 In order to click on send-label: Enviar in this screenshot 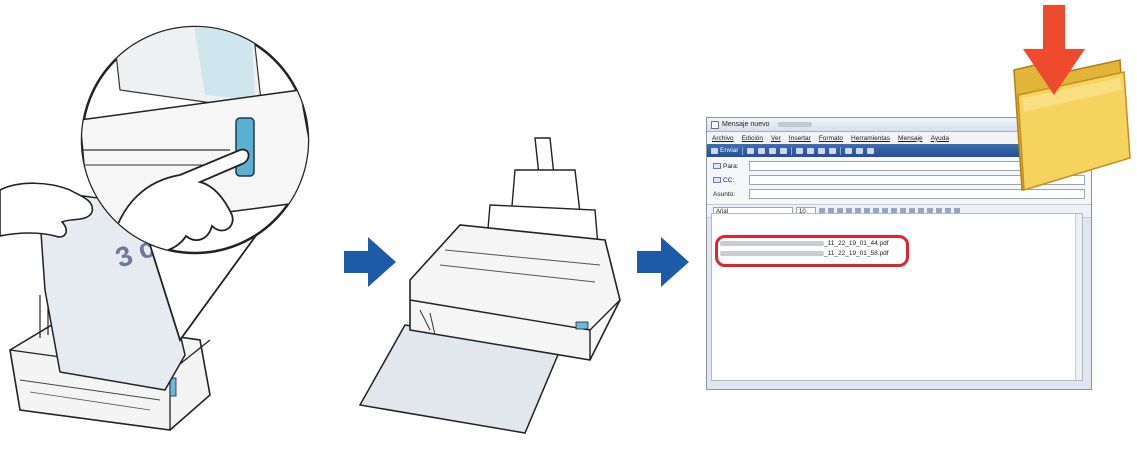, I will do `click(729, 150)`.